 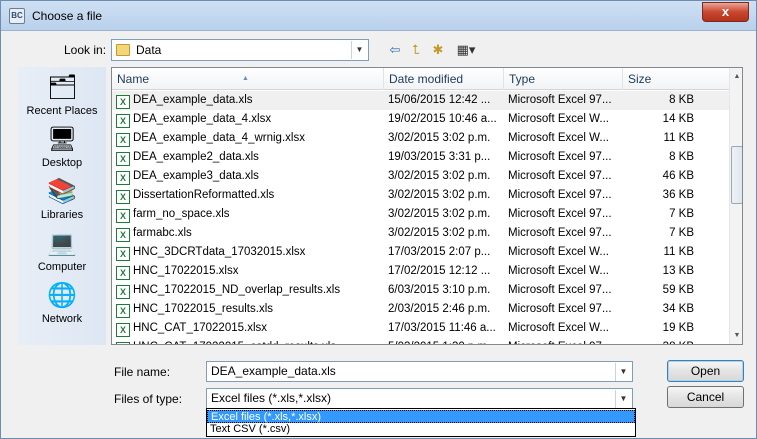 What do you see at coordinates (419, 398) in the screenshot?
I see `filetype-select: Excel files (*.xls,*.xlsx) ▼` at bounding box center [419, 398].